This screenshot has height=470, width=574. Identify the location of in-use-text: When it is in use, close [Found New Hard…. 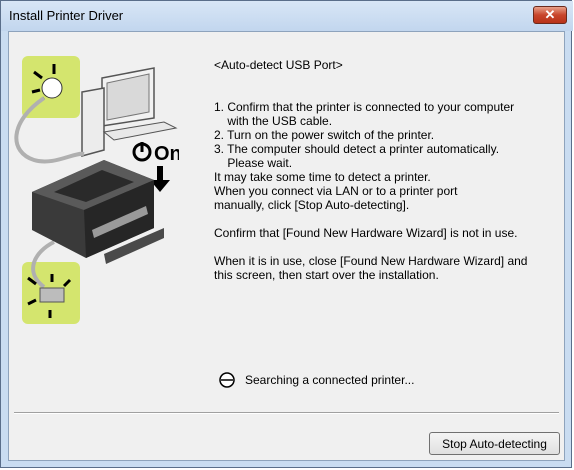
(371, 261).